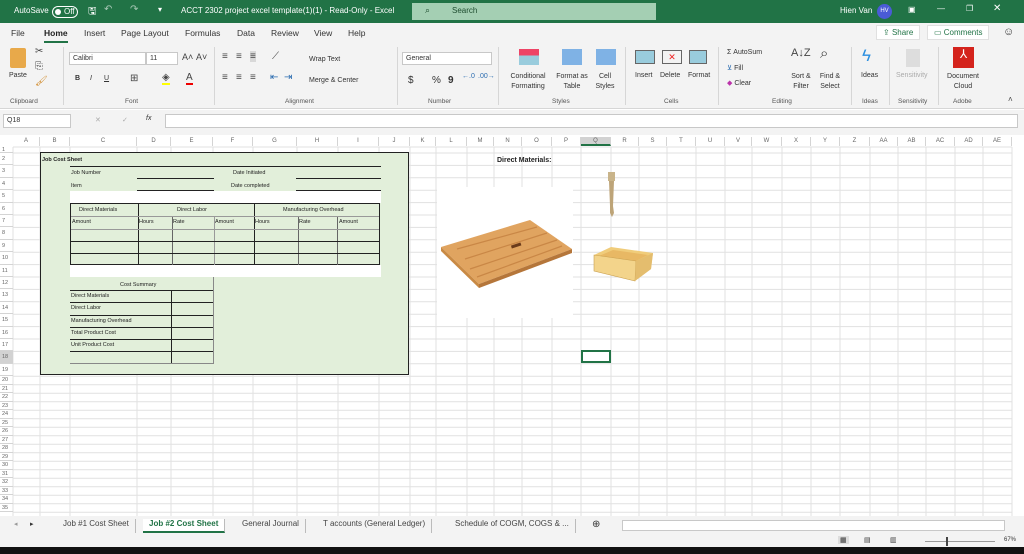  I want to click on tab-page-layout: Page Layout, so click(145, 33).